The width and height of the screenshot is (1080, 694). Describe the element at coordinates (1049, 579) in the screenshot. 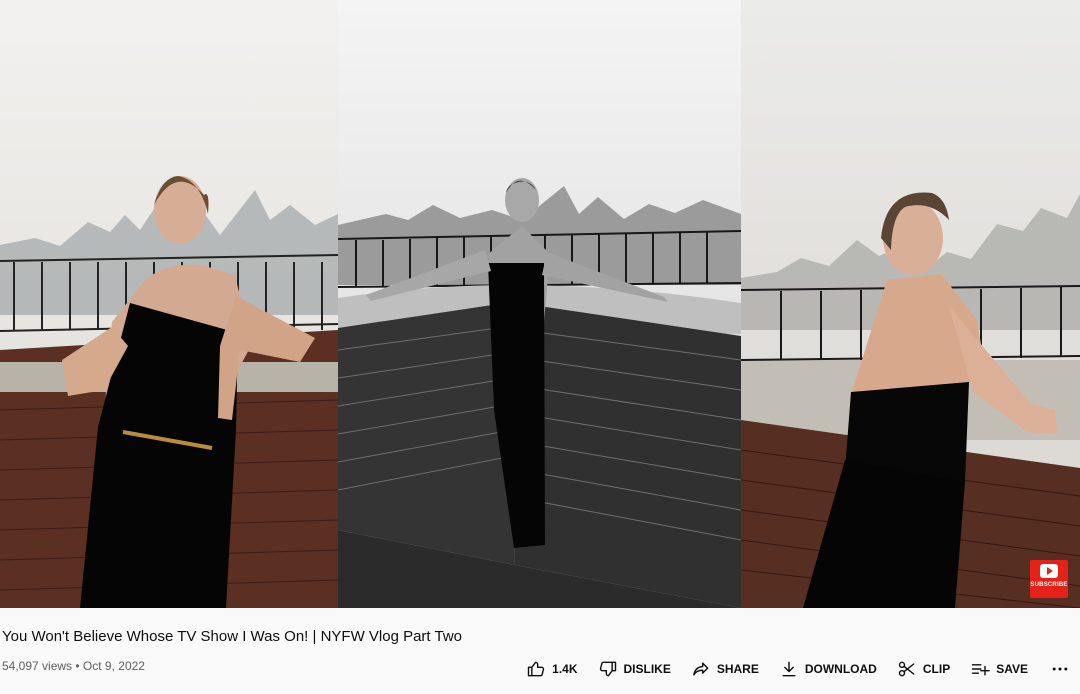

I see `subscribe-watermark-button: SUBSCRIBE` at that location.